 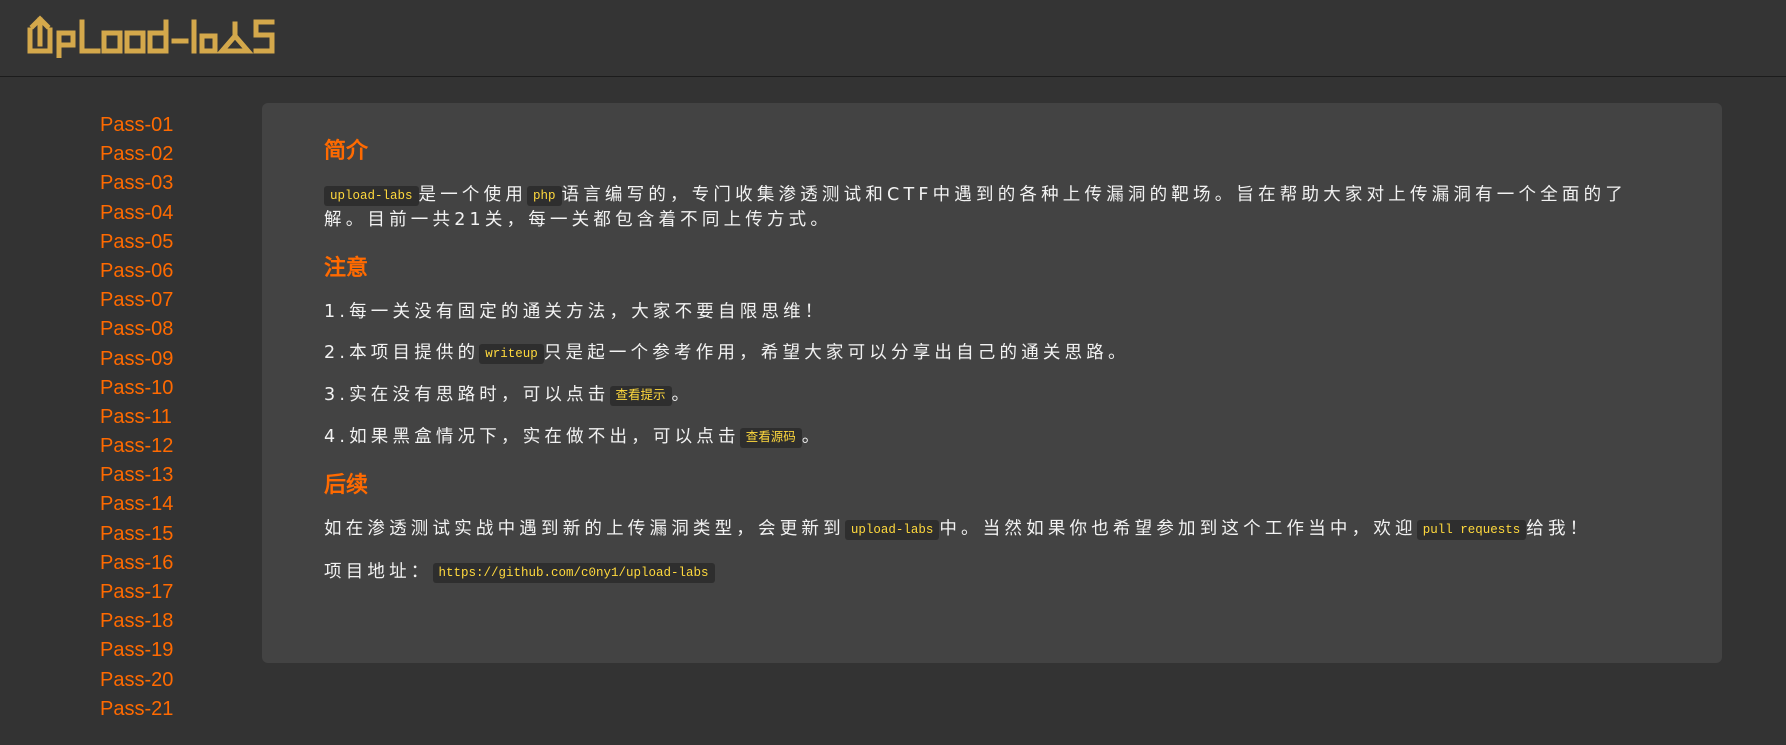 I want to click on project-url-link: https://github.com/c0ny1/upload-labs, so click(x=573, y=573).